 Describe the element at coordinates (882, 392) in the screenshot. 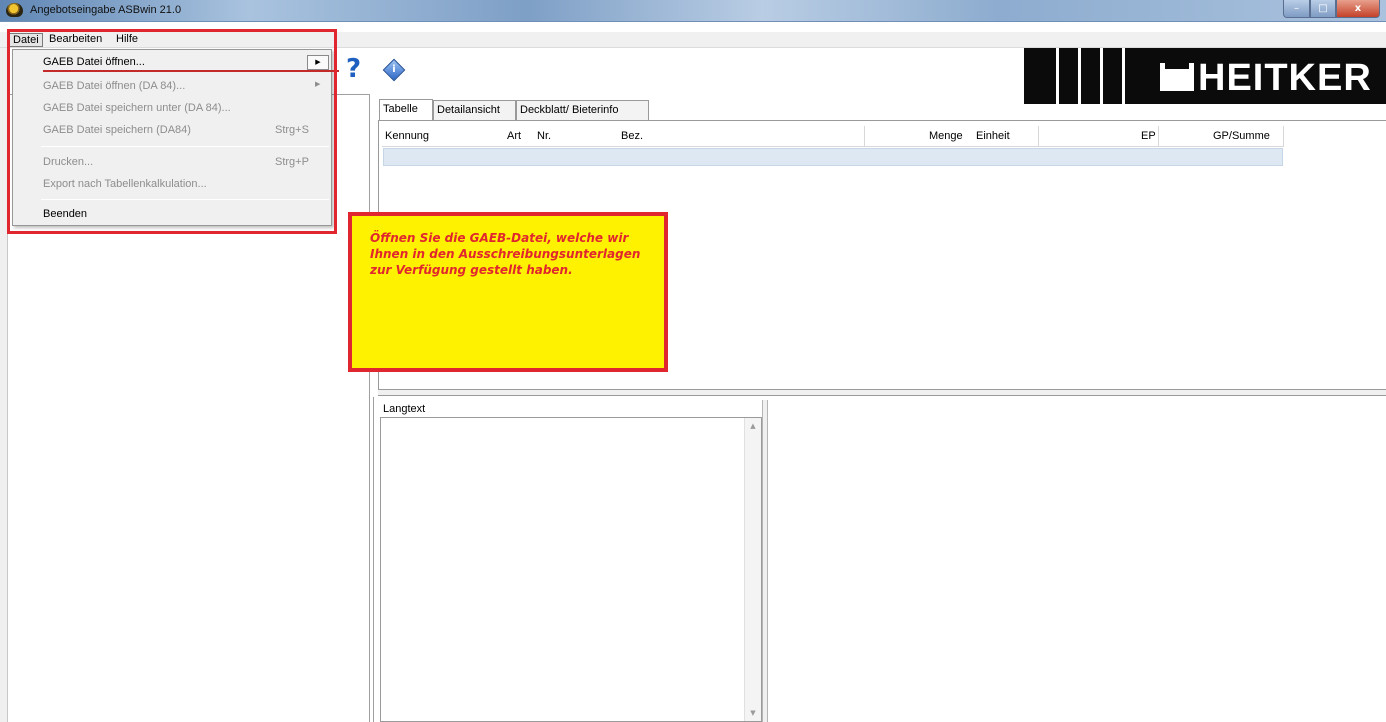

I see `horizontal-splitter` at that location.